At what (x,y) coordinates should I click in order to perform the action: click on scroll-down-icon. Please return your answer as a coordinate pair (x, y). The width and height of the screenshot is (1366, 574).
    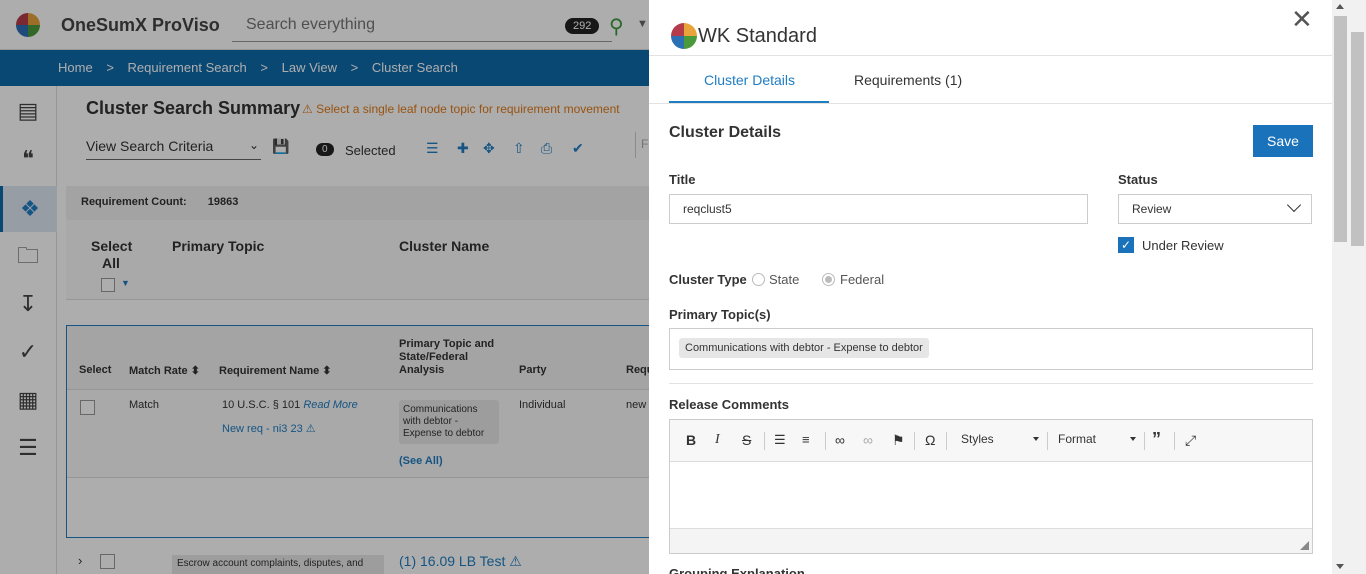
    Looking at the image, I should click on (1340, 566).